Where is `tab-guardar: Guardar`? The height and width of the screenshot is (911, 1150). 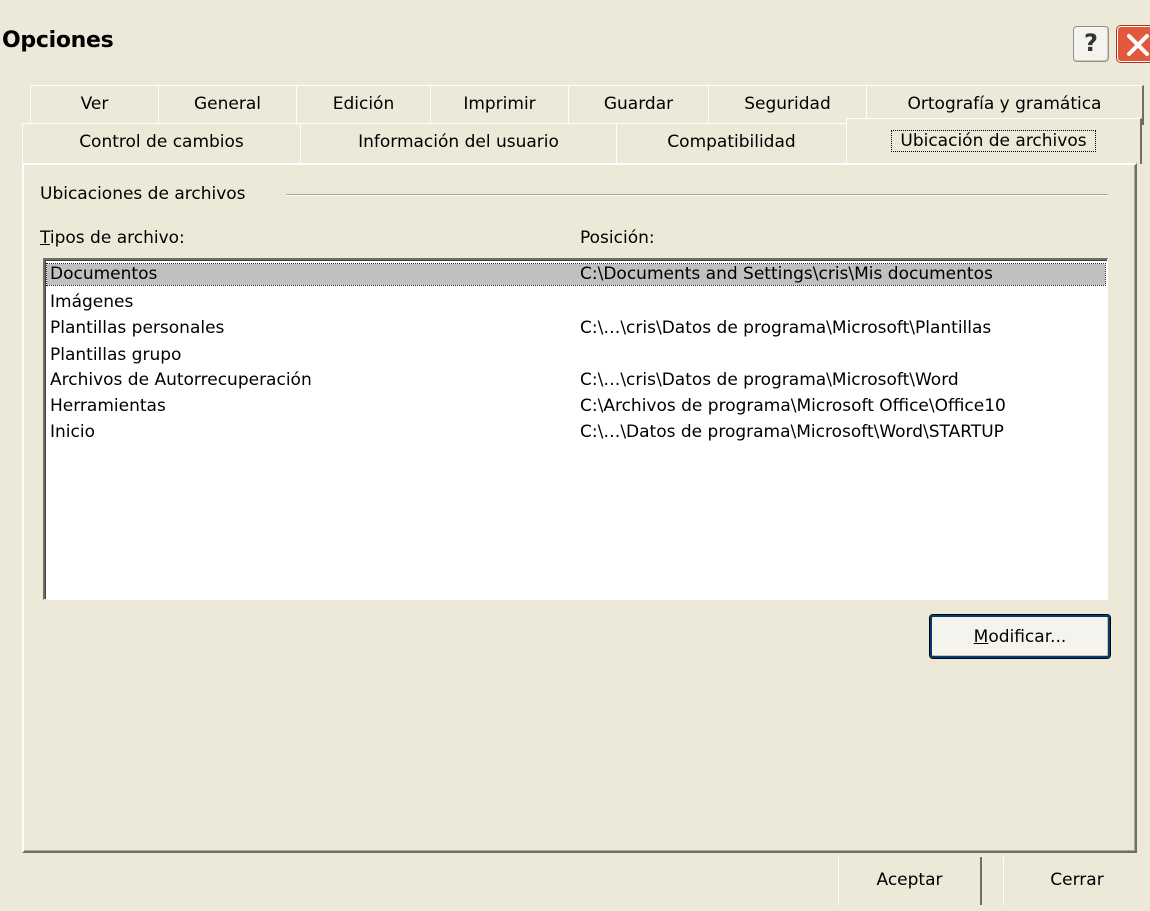 tab-guardar: Guardar is located at coordinates (639, 105).